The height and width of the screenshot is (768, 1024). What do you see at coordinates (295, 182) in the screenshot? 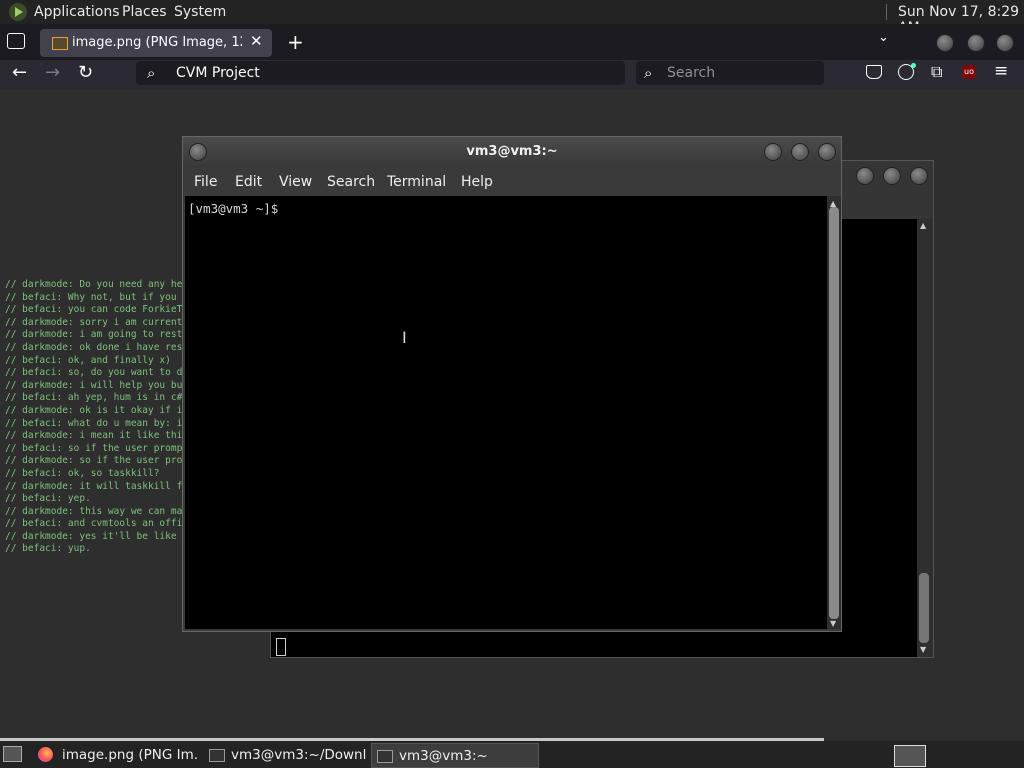
I see `menu-view: View` at bounding box center [295, 182].